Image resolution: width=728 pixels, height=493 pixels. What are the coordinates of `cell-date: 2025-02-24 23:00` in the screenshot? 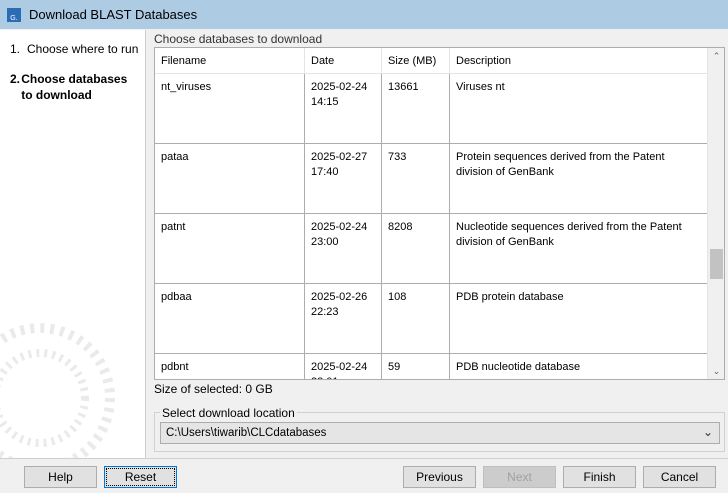 It's located at (343, 248).